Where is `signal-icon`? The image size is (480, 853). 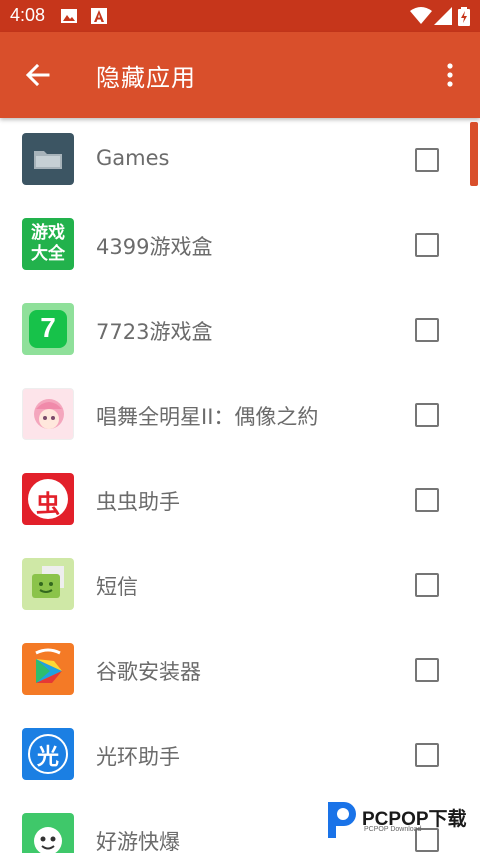 signal-icon is located at coordinates (443, 16).